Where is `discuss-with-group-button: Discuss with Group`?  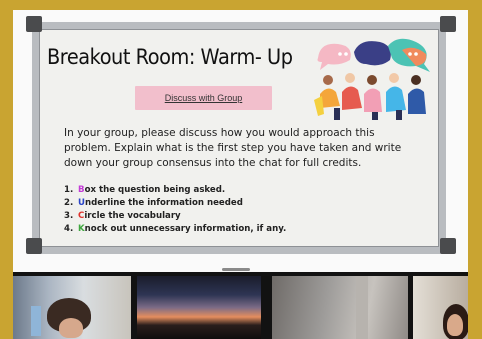 discuss-with-group-button: Discuss with Group is located at coordinates (203, 98).